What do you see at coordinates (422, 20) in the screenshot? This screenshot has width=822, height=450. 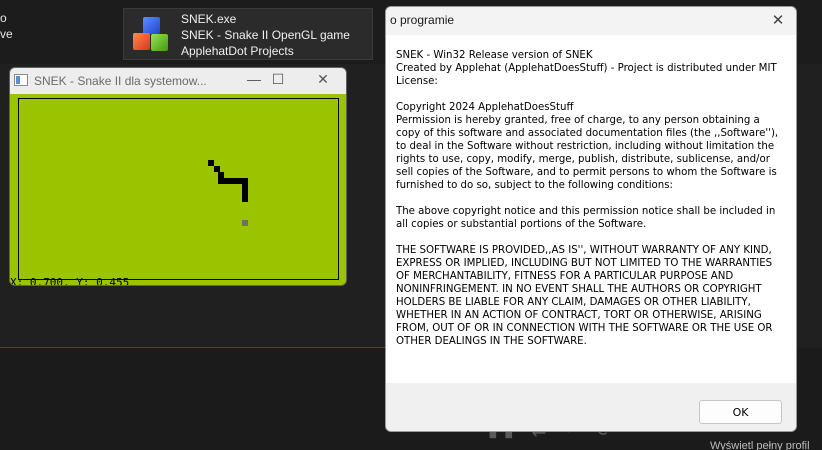 I see `about-title: o programie` at bounding box center [422, 20].